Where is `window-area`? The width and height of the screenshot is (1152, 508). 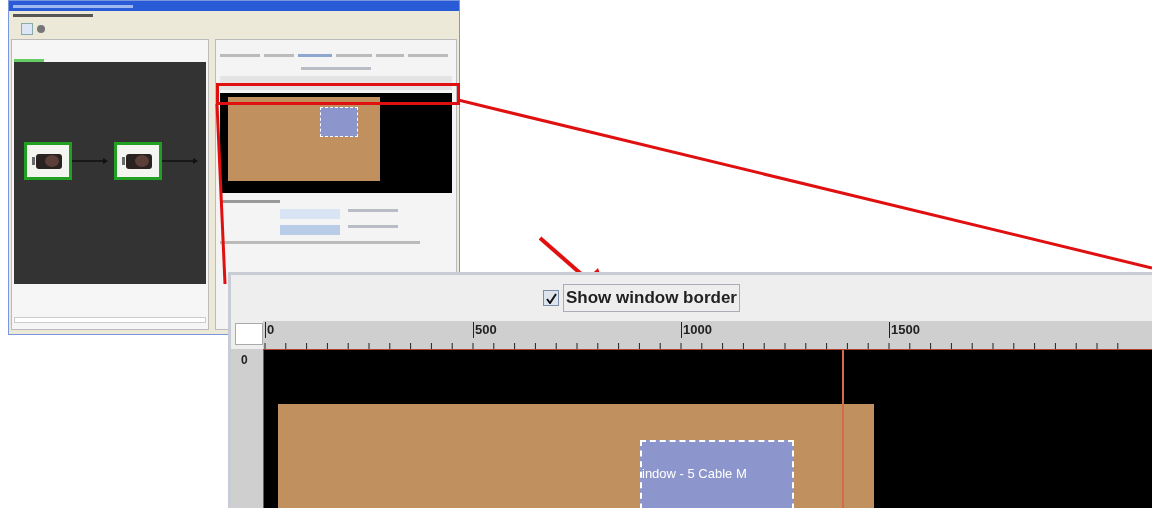 window-area is located at coordinates (339, 122).